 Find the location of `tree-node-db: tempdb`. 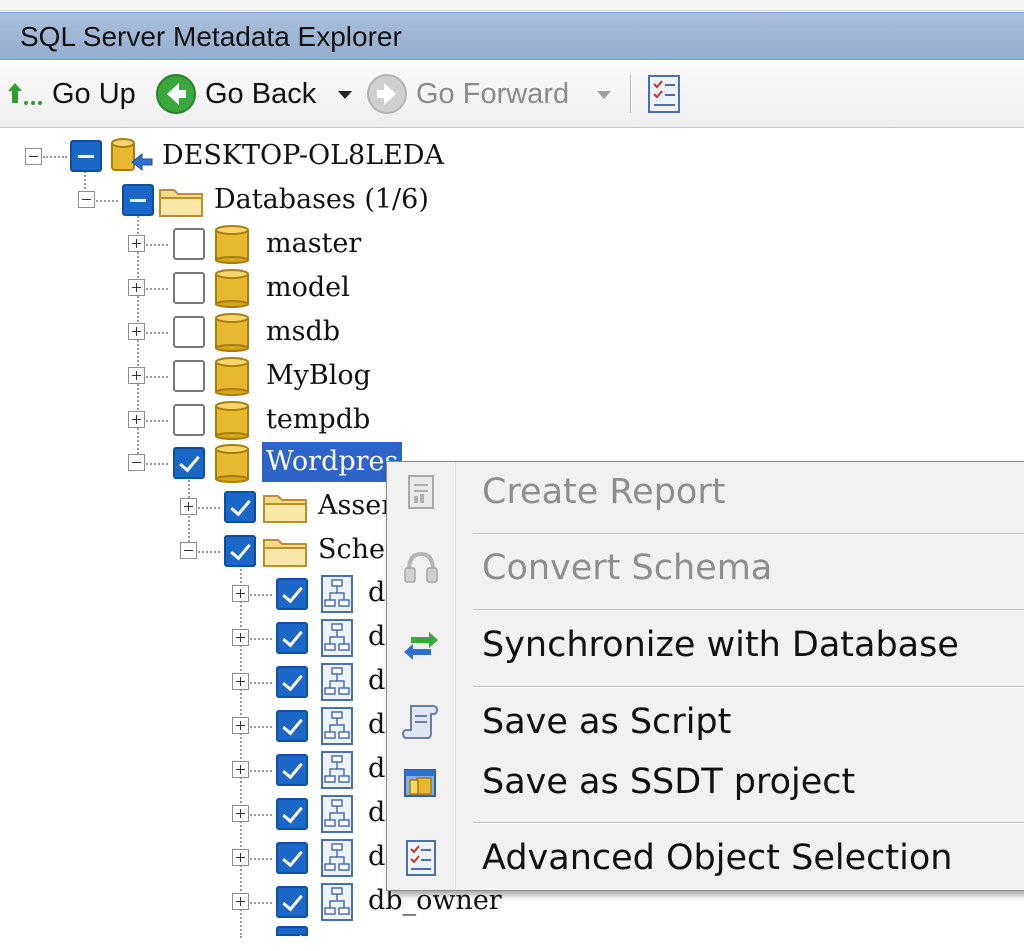

tree-node-db: tempdb is located at coordinates (318, 420).